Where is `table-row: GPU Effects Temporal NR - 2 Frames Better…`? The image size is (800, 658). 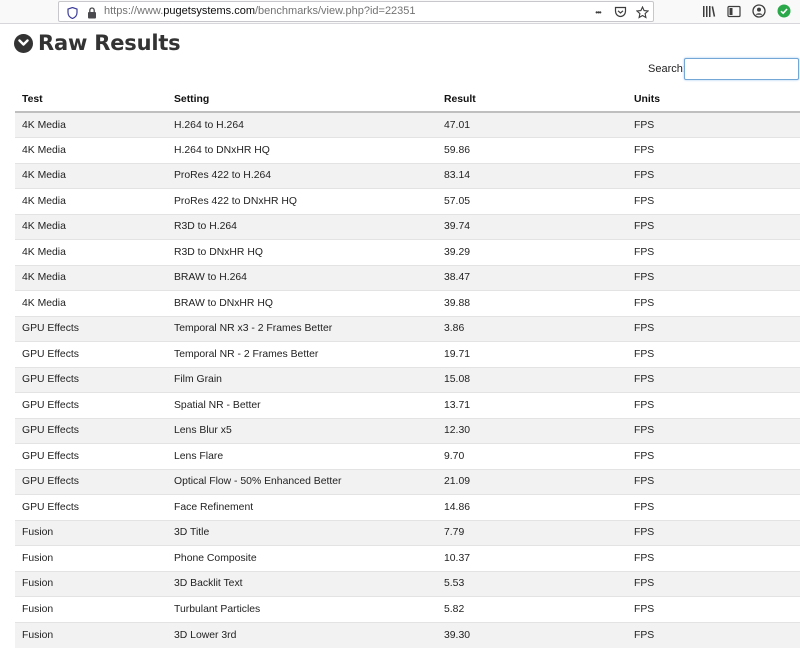
table-row: GPU Effects Temporal NR - 2 Frames Better… is located at coordinates (407, 354).